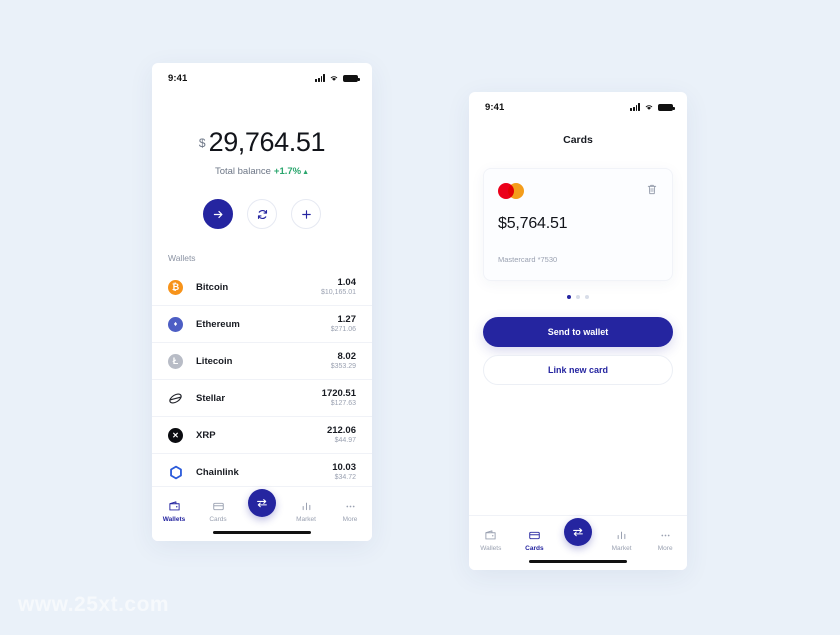 The image size is (840, 635). What do you see at coordinates (217, 472) in the screenshot?
I see `coin-name: Chainlink` at bounding box center [217, 472].